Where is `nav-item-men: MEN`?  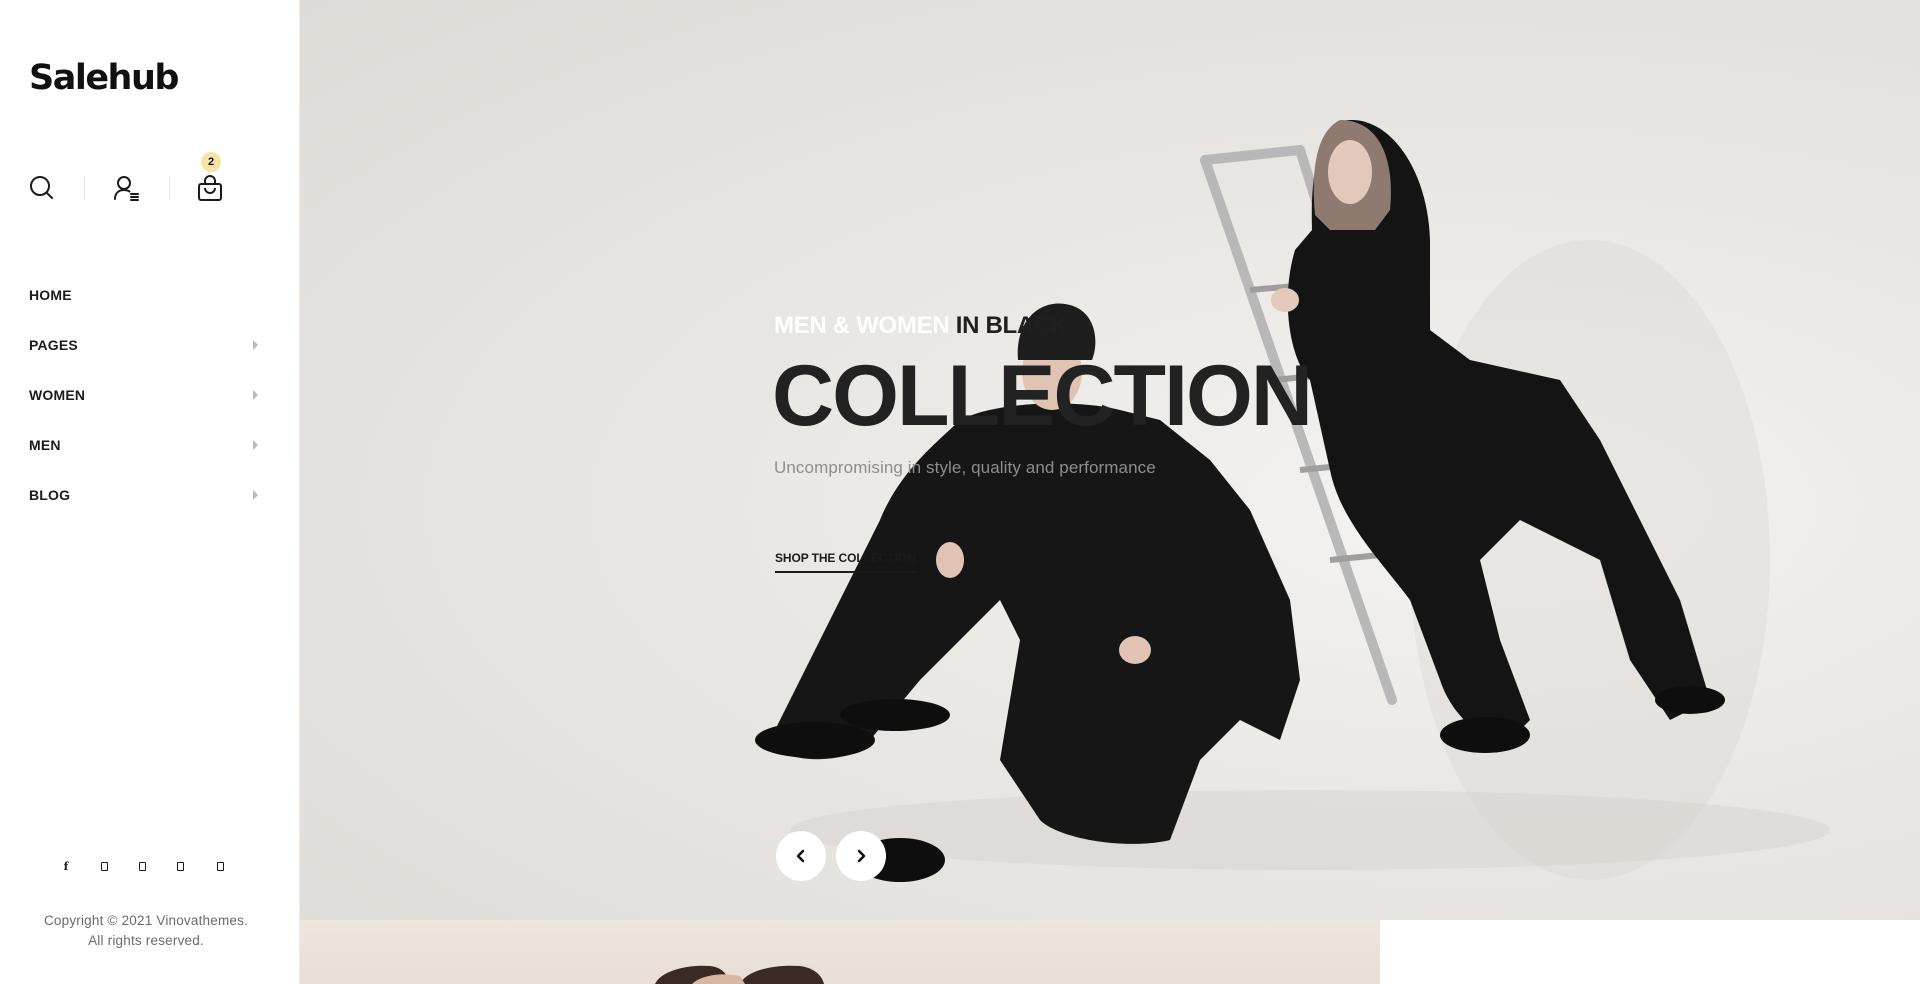 nav-item-men: MEN is located at coordinates (145, 445).